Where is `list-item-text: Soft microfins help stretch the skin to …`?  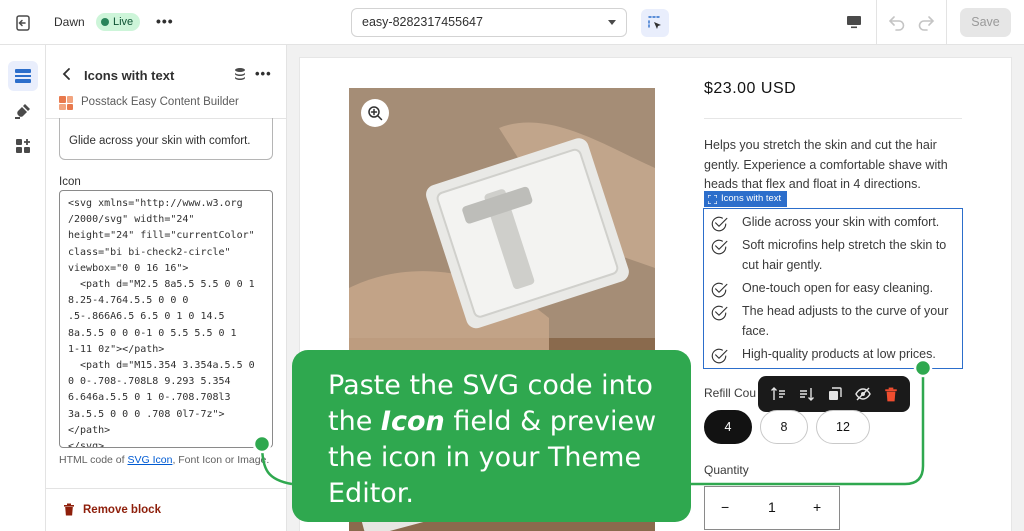 list-item-text: Soft microfins help stretch the skin to … is located at coordinates (844, 255).